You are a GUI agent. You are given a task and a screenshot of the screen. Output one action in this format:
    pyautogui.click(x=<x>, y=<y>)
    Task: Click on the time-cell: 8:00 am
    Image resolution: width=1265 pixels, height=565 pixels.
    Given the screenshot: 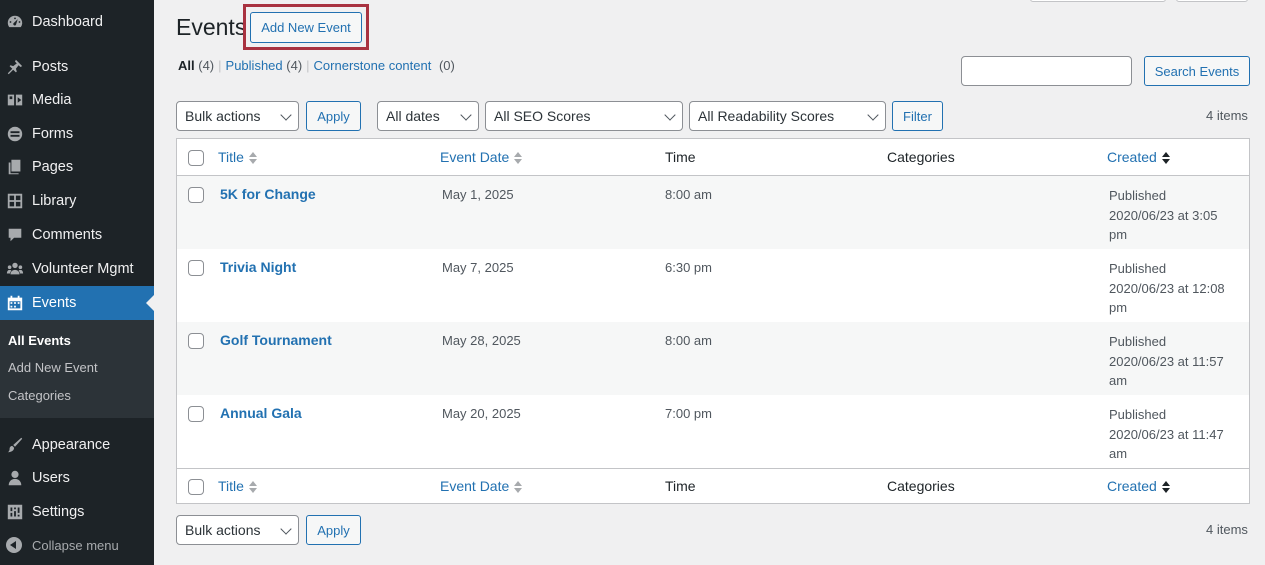 What is the action you would take?
    pyautogui.click(x=688, y=194)
    